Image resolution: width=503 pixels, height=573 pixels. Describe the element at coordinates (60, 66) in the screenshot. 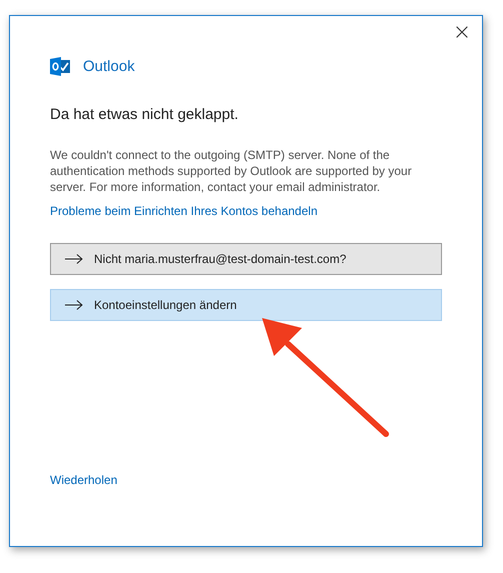

I see `outlook-logo-icon` at that location.